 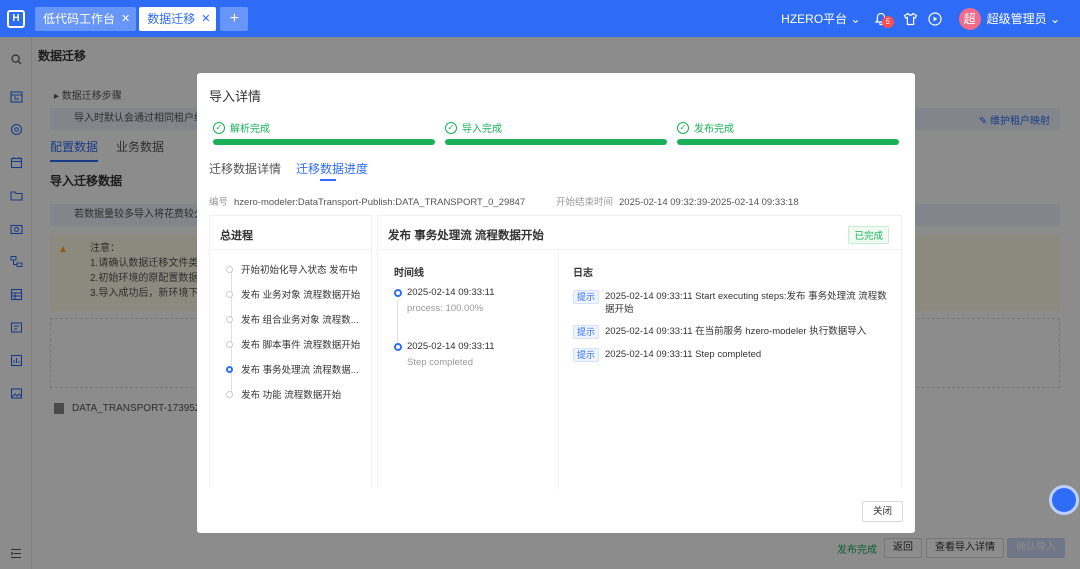 What do you see at coordinates (219, 202) in the screenshot?
I see `task-id-label: 编号` at bounding box center [219, 202].